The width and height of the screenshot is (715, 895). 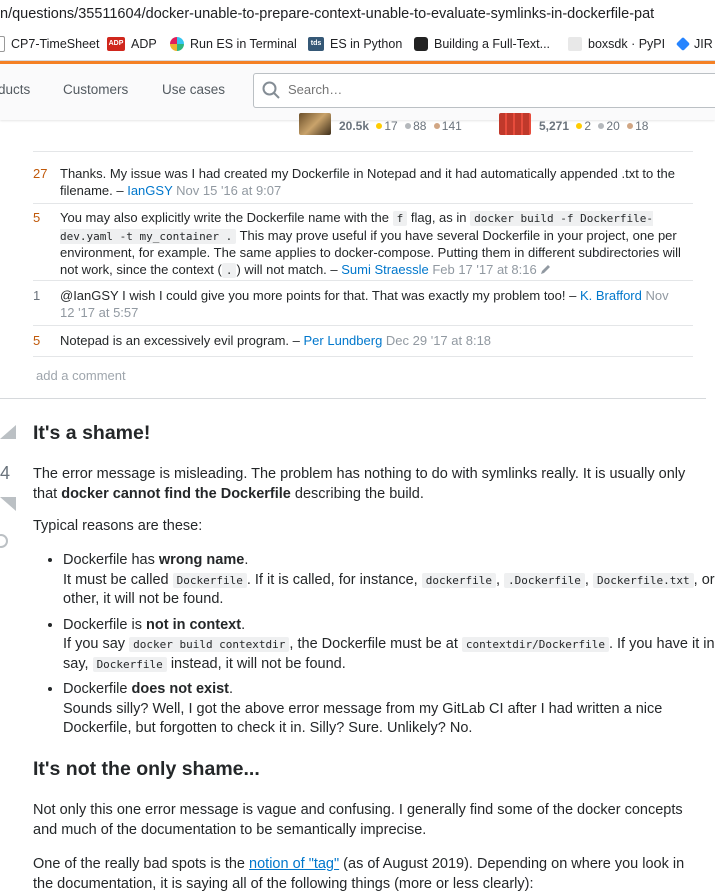 I want to click on tag-notion-link: notion of "tag", so click(x=294, y=864).